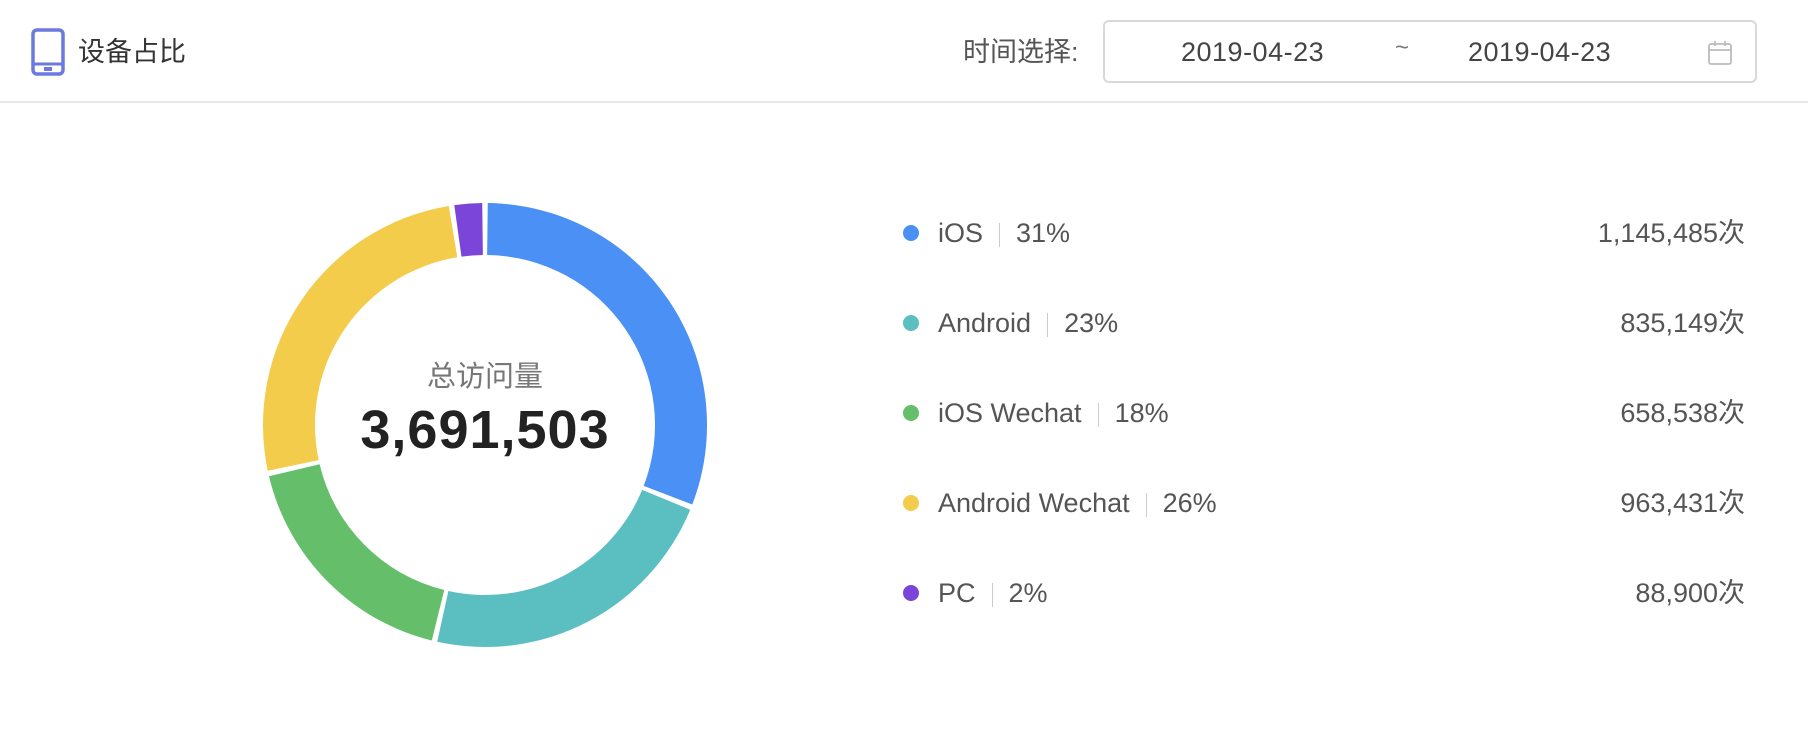  Describe the element at coordinates (132, 52) in the screenshot. I see `panel-title: 设备占比` at that location.